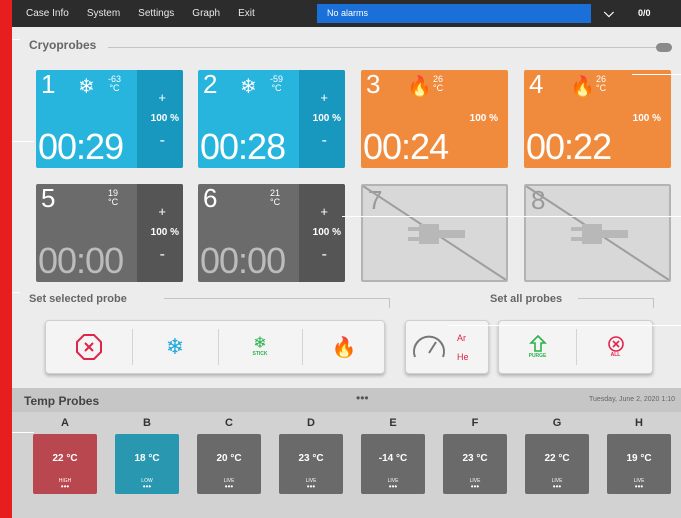 The height and width of the screenshot is (518, 681). I want to click on probe-tile-3: 3 🔥 26 °C 100 % 00:24, so click(434, 119).